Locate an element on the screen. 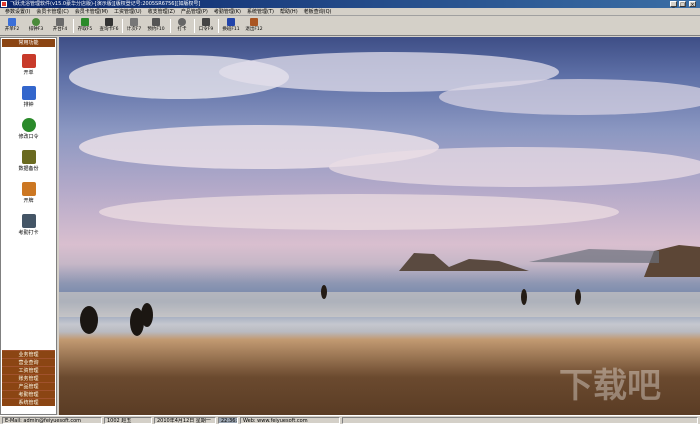  open-order-button: 开单F2 is located at coordinates (12, 26).